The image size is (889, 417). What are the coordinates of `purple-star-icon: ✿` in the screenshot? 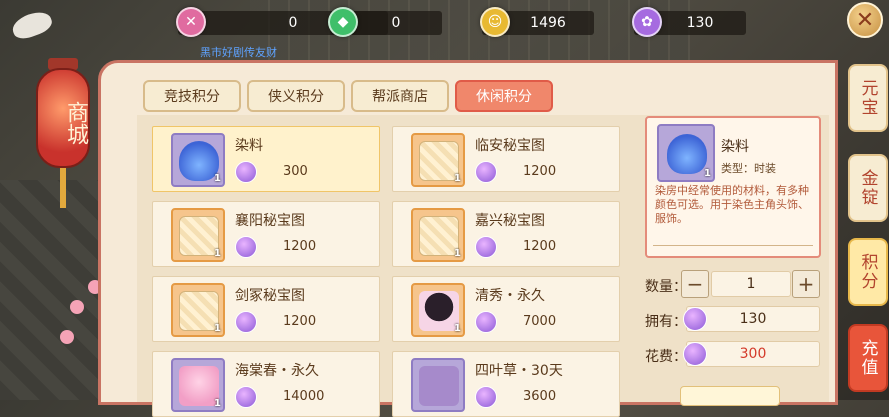 It's located at (647, 22).